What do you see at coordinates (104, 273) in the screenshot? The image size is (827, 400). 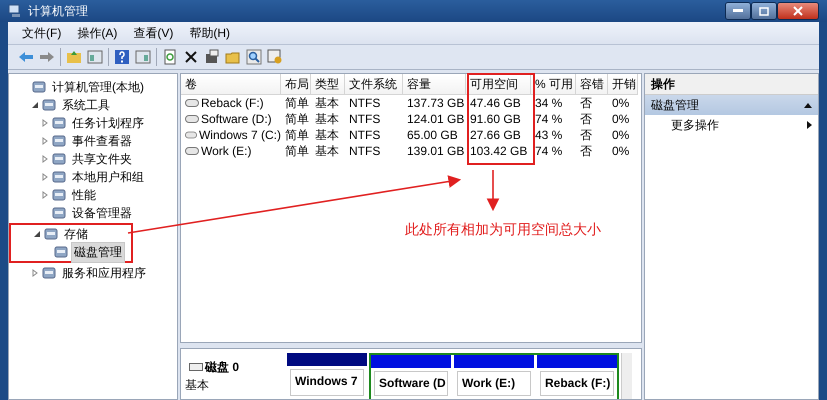 I see `tree-item: 服务和应用程序` at bounding box center [104, 273].